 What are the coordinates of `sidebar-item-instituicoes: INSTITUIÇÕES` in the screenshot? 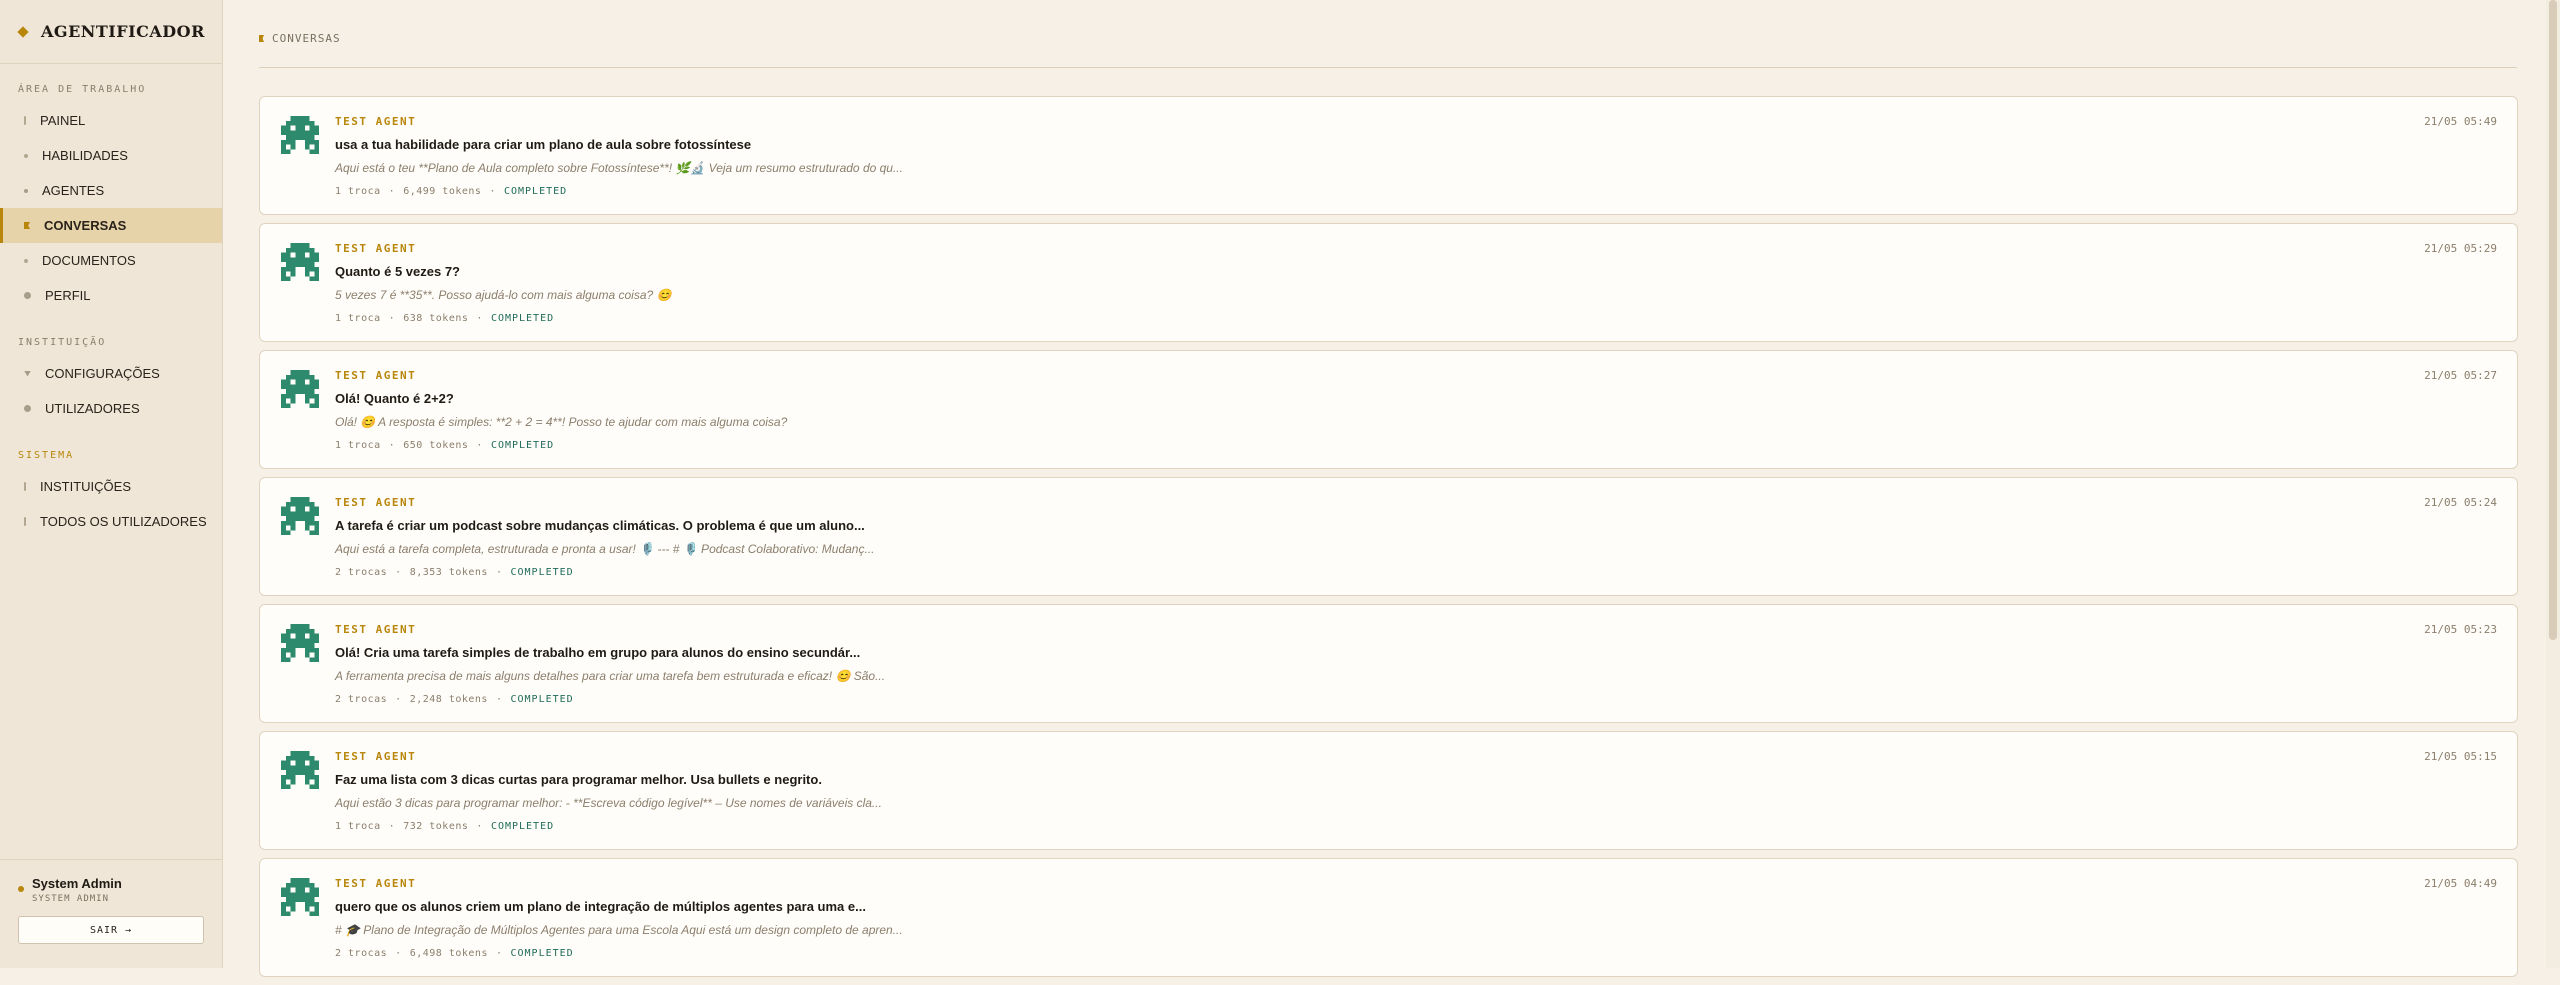 It's located at (111, 486).